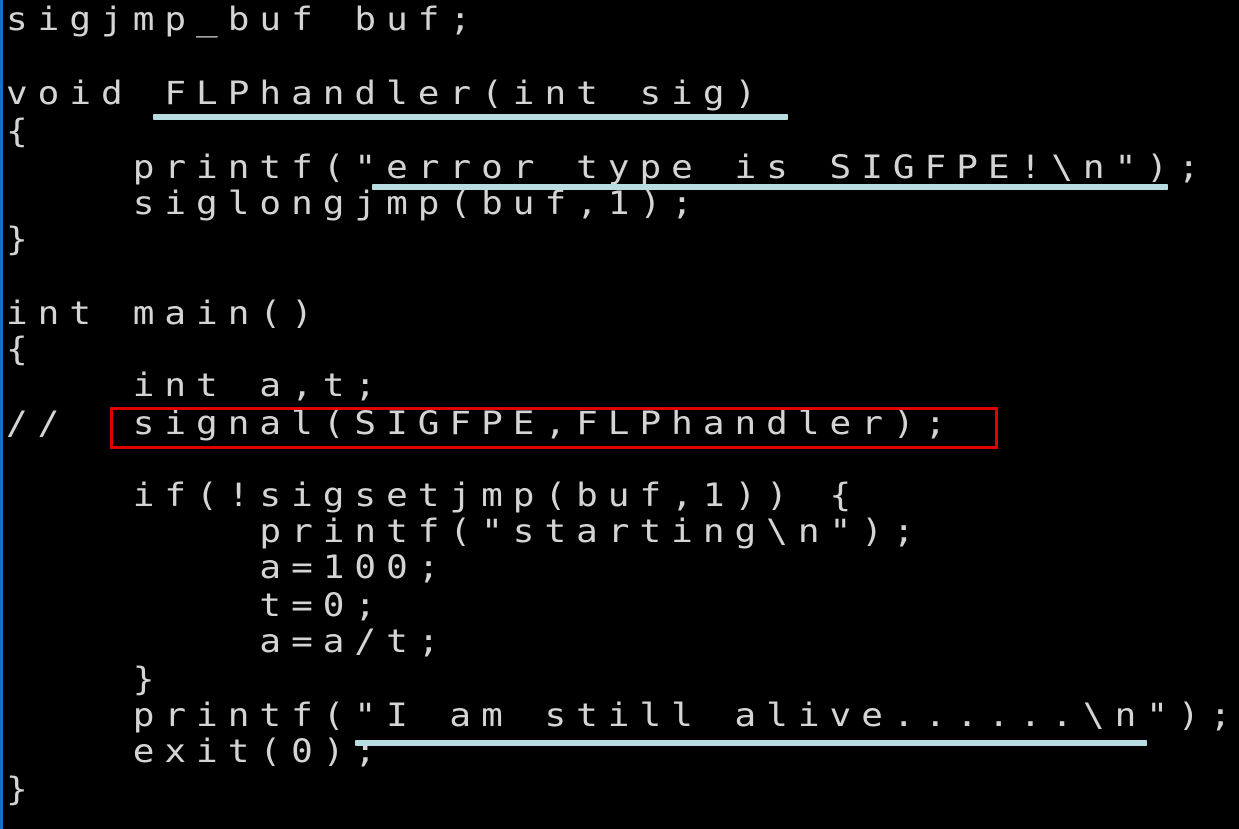 This screenshot has height=829, width=1239. What do you see at coordinates (554, 428) in the screenshot?
I see `highlight-box-signal-call` at bounding box center [554, 428].